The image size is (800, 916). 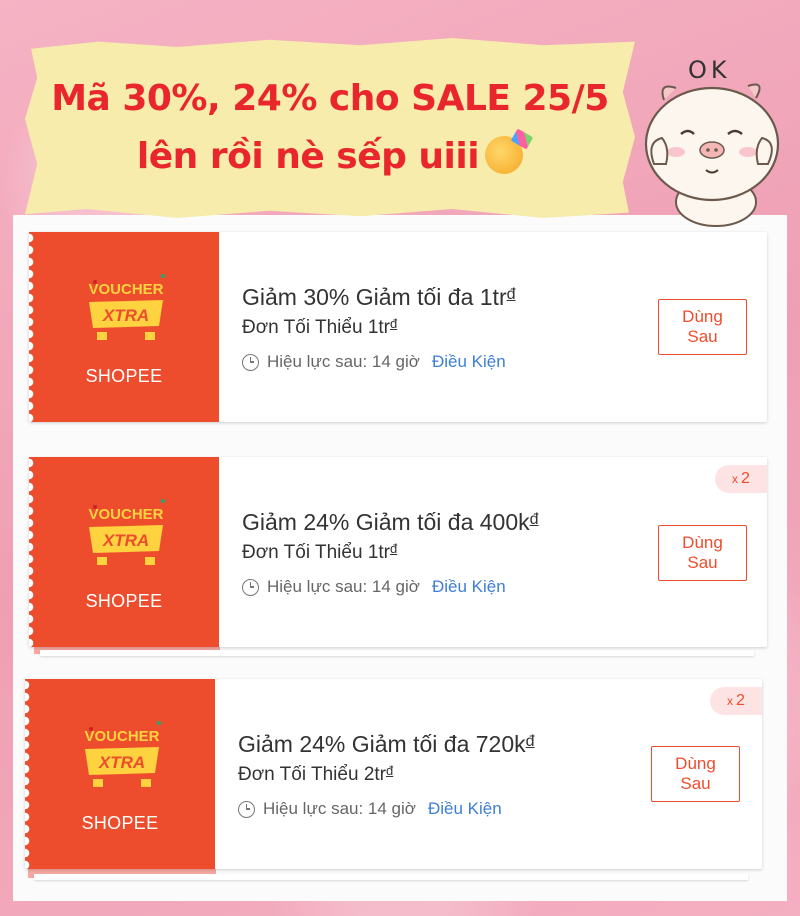 I want to click on mascot-ok-text: OK, so click(x=709, y=70).